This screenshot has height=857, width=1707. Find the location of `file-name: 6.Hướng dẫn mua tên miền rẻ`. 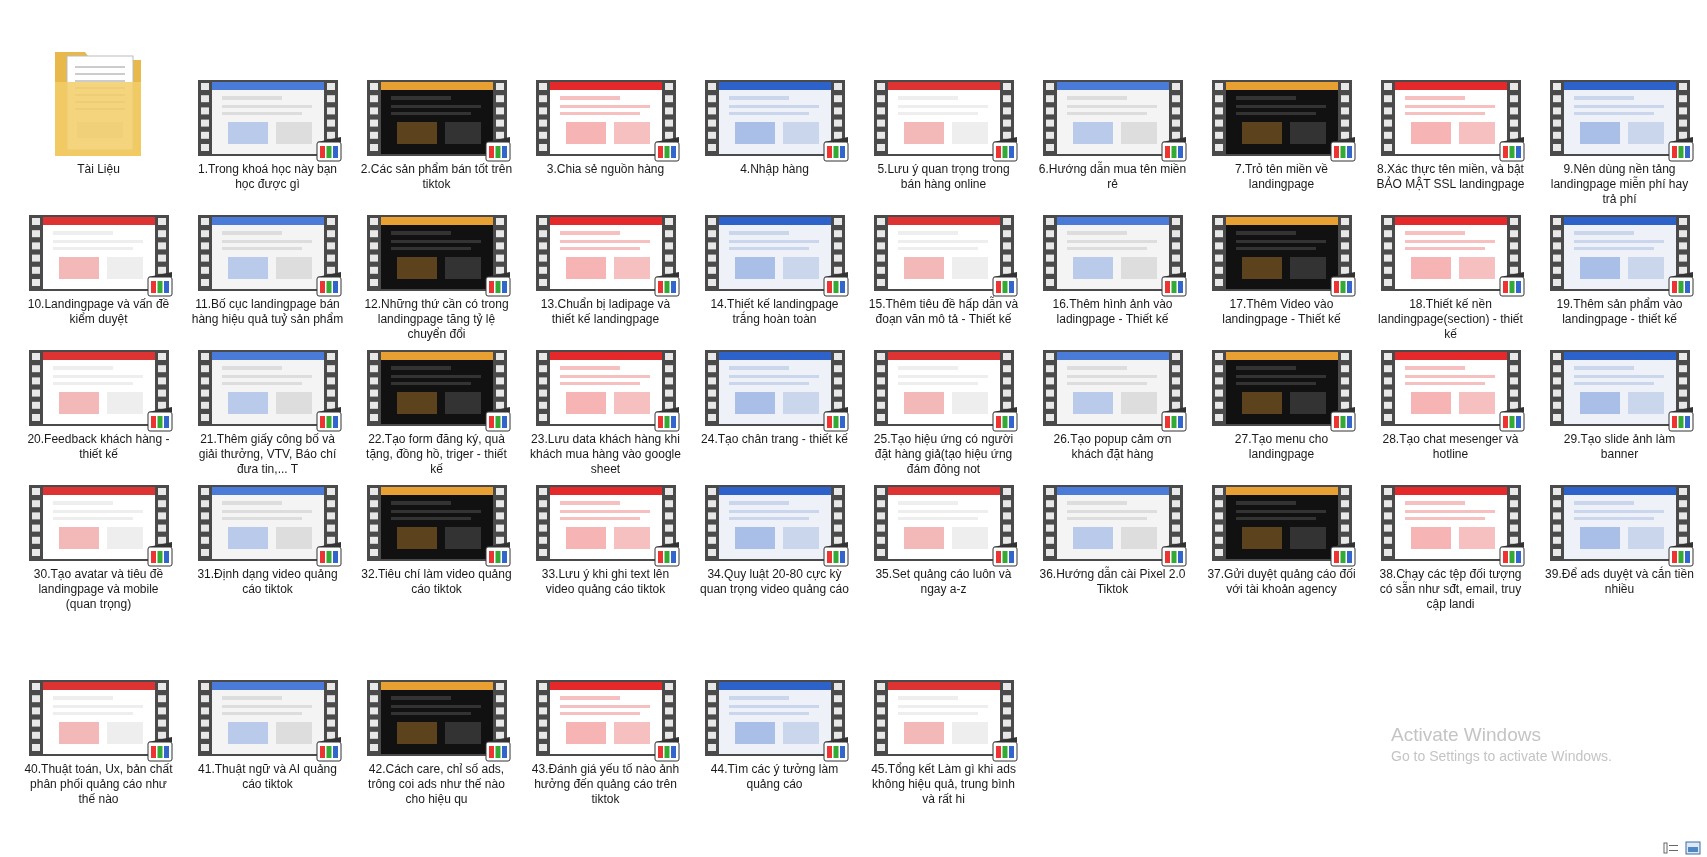

file-name: 6.Hướng dẫn mua tên miền rẻ is located at coordinates (1112, 177).